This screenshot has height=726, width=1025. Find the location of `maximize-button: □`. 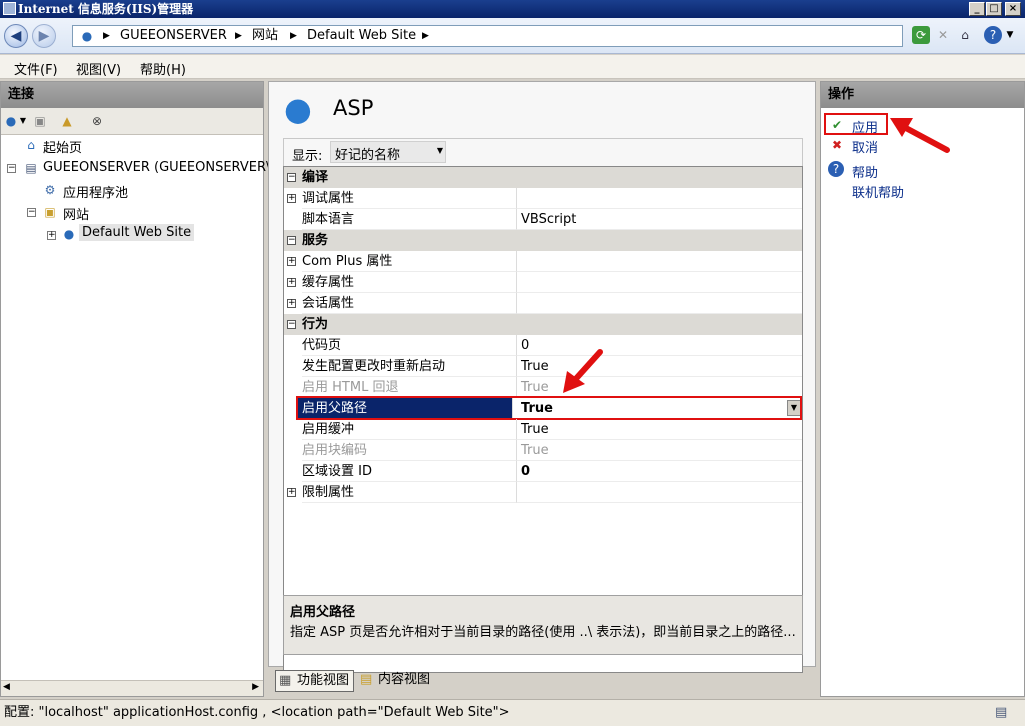

maximize-button: □ is located at coordinates (994, 9).